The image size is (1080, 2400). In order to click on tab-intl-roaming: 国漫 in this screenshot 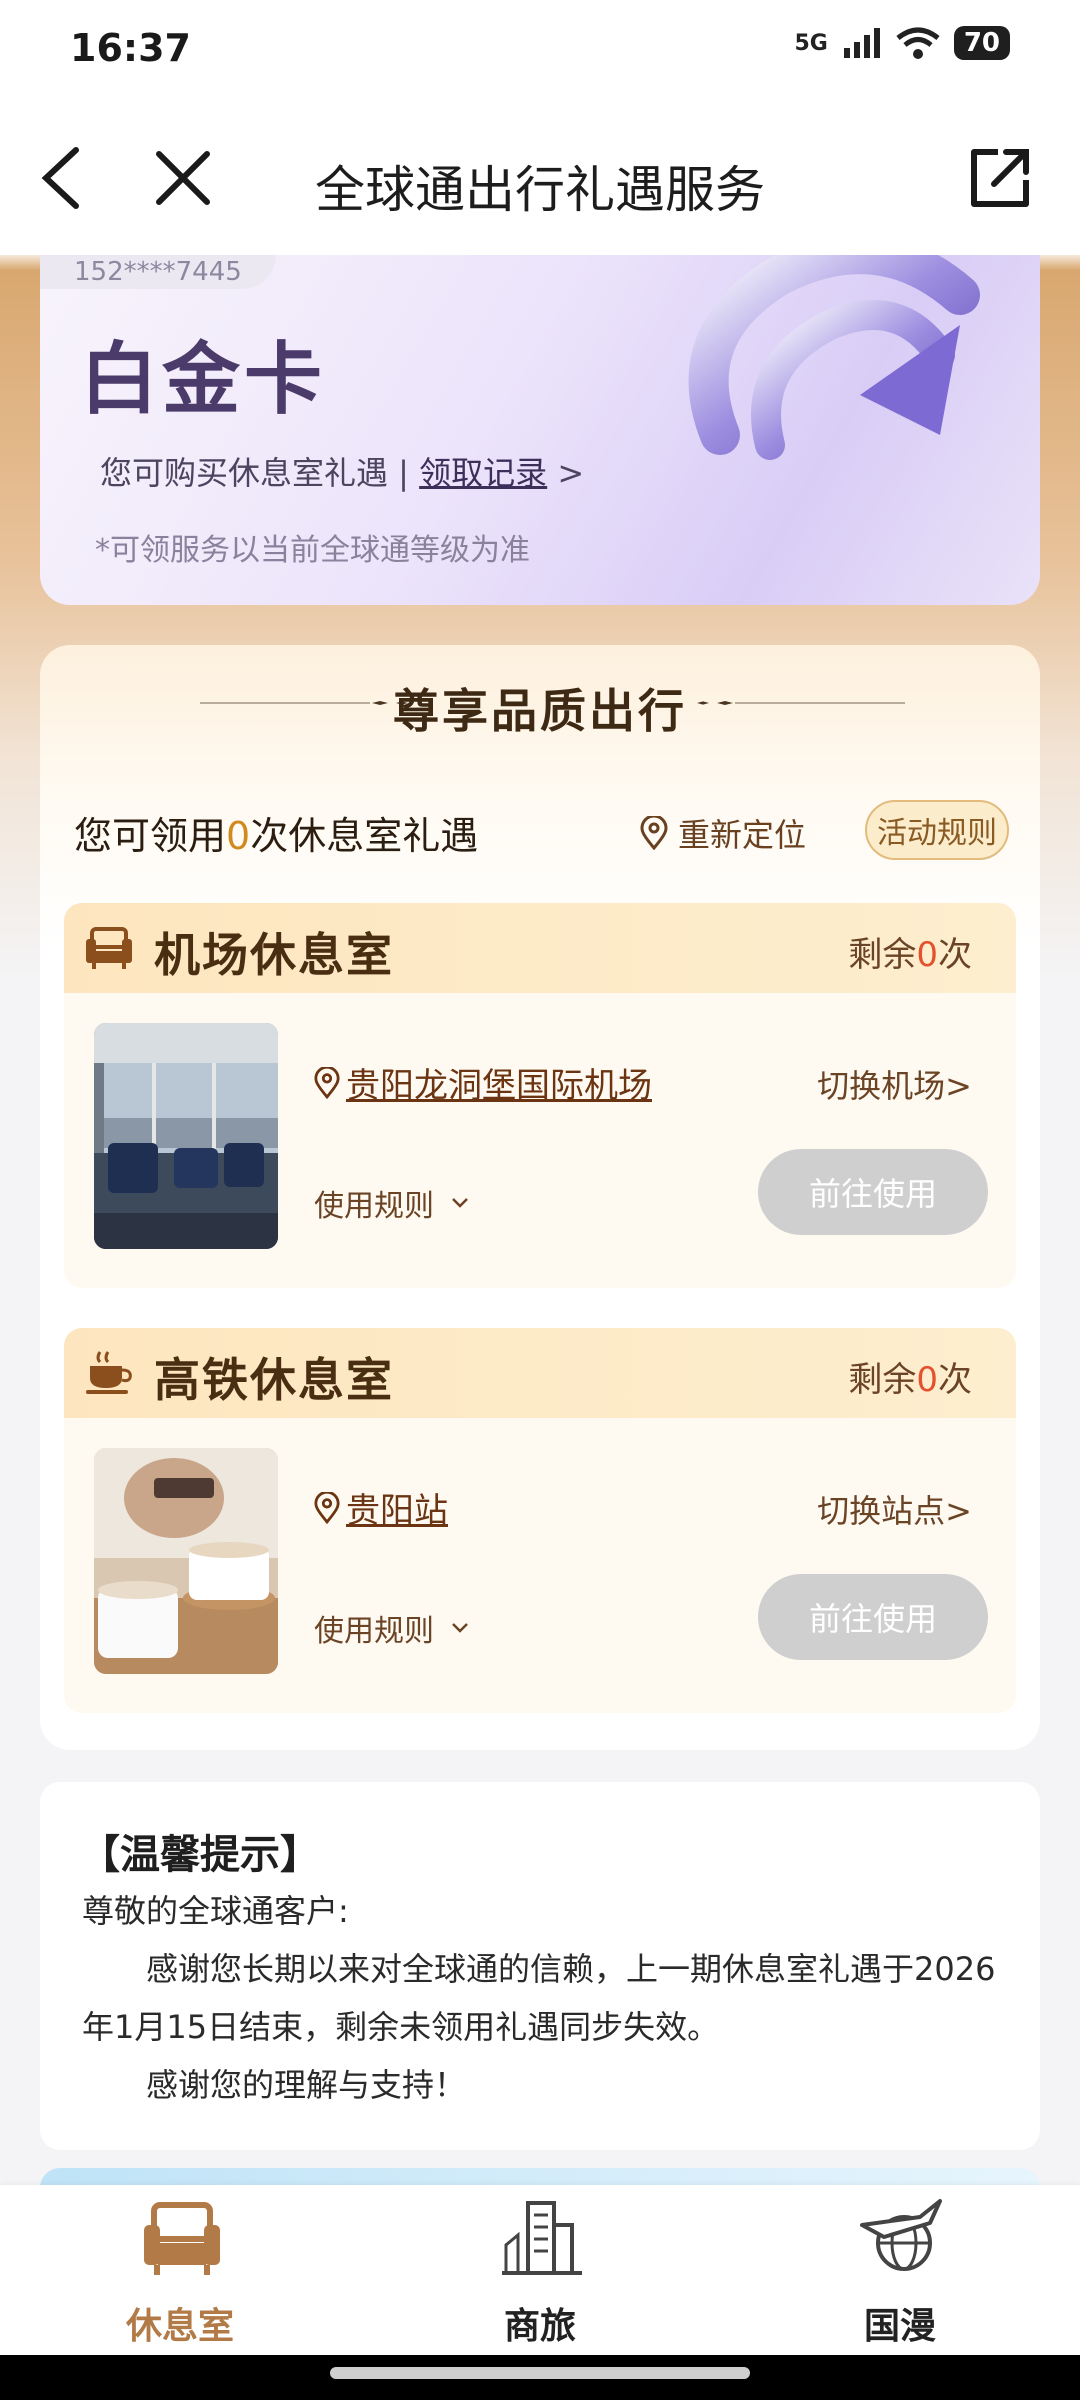, I will do `click(900, 2271)`.